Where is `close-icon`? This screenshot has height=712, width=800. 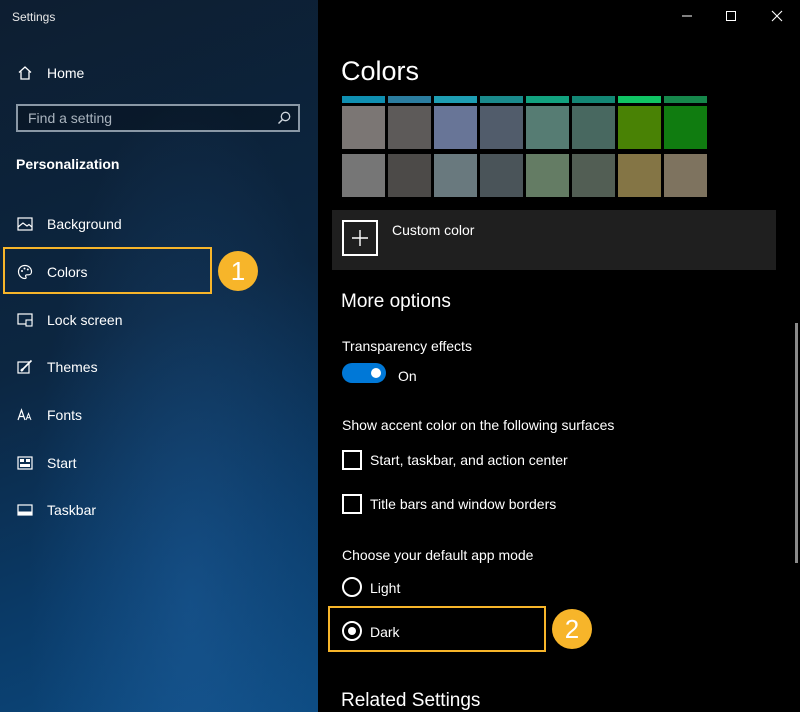
close-icon is located at coordinates (777, 16).